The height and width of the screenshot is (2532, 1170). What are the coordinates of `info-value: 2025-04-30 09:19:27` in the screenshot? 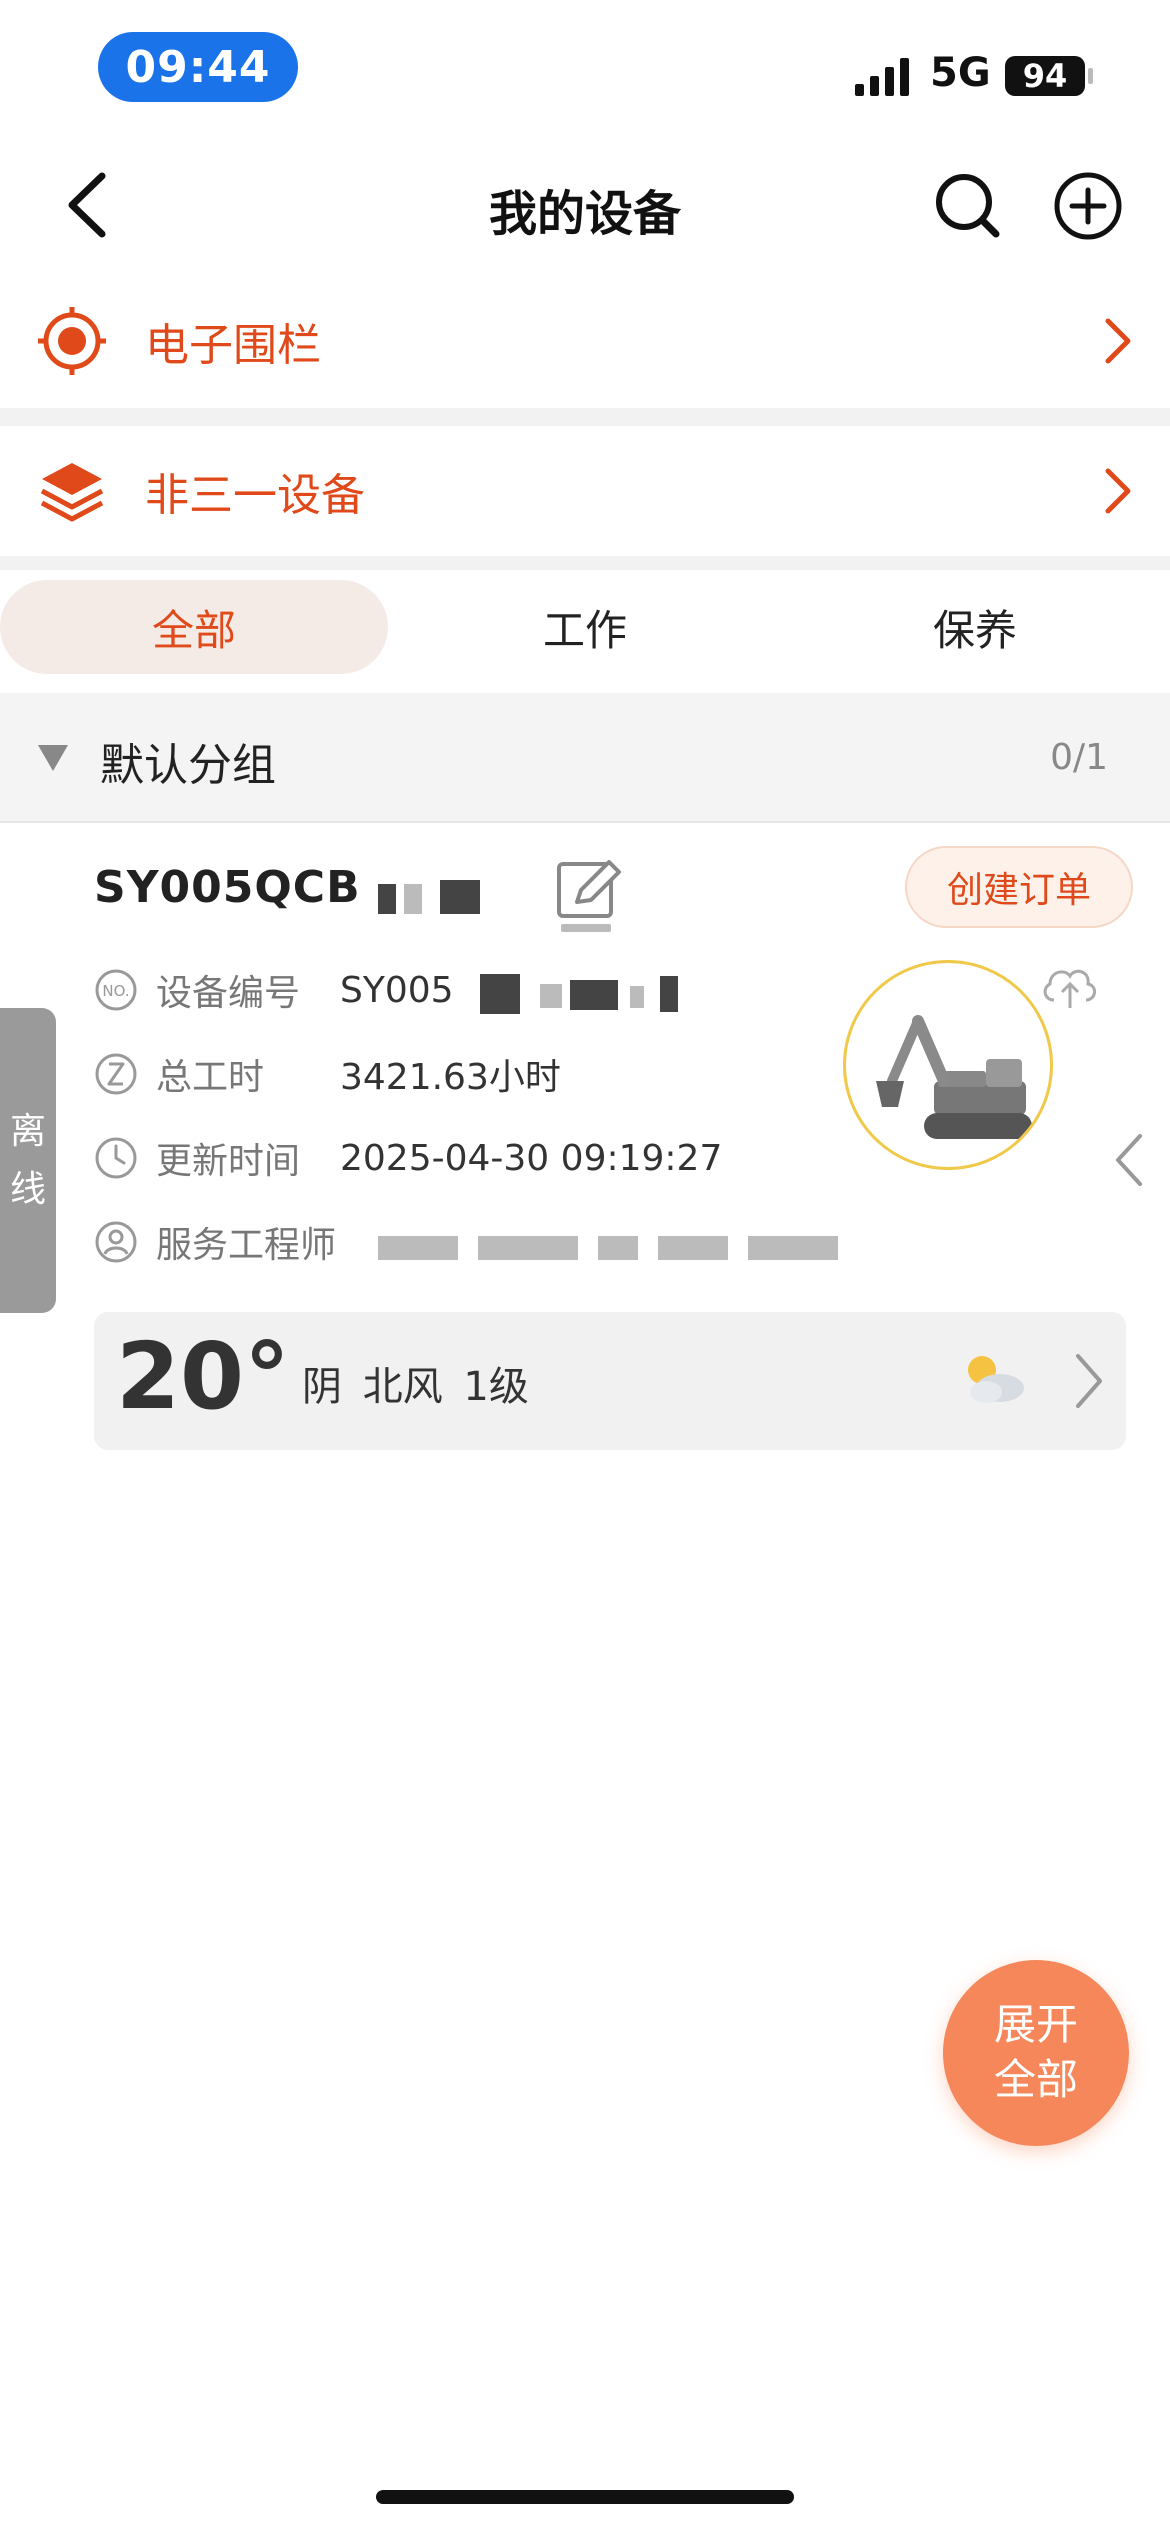 It's located at (531, 1158).